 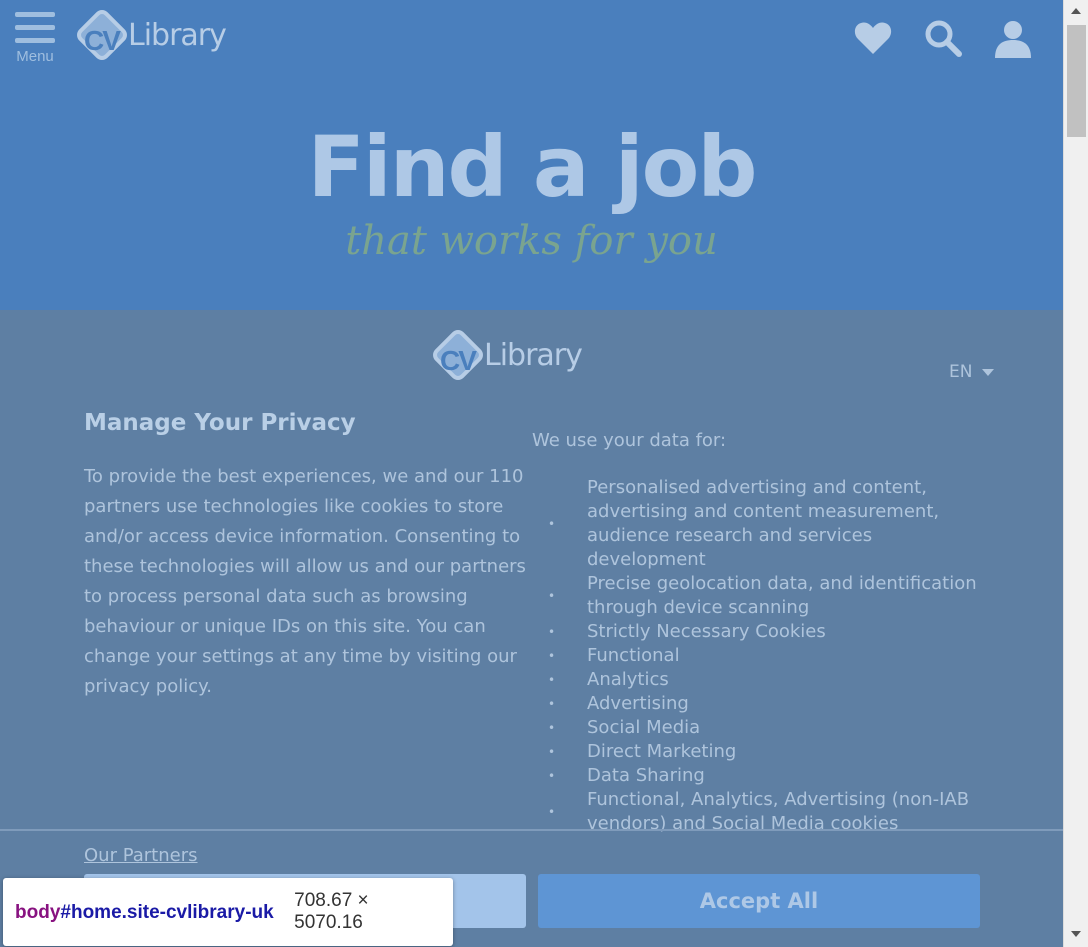 I want to click on list-item: Strictly Necessary Cookies, so click(x=760, y=632).